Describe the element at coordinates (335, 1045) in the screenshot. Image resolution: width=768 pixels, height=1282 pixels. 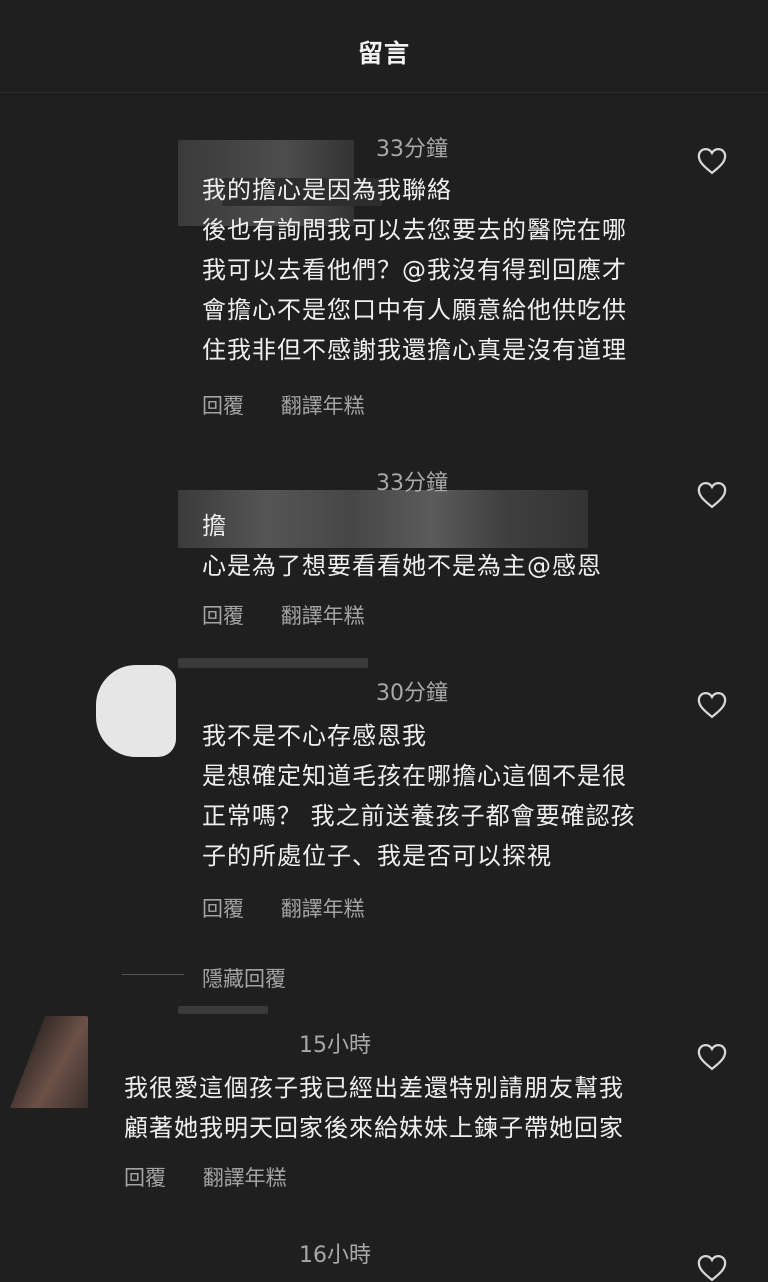
I see `comment-timestamp: 15小時` at that location.